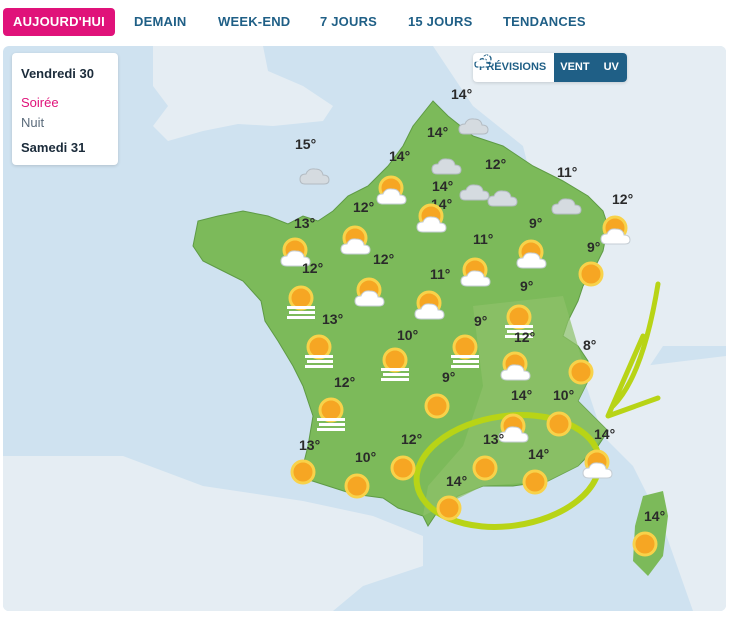  What do you see at coordinates (32, 122) in the screenshot?
I see `period-night: Nuit` at bounding box center [32, 122].